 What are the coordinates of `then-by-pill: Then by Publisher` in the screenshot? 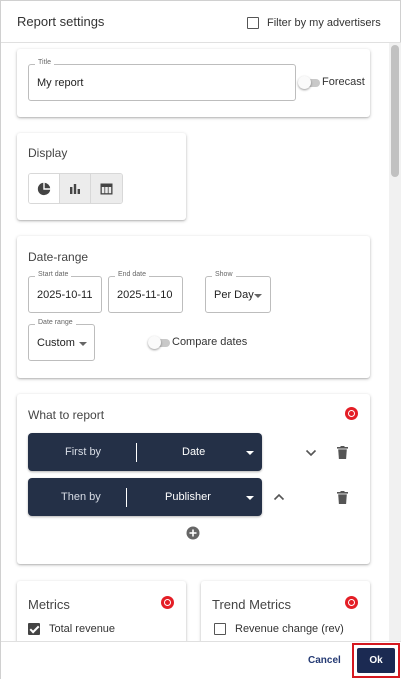 It's located at (145, 497).